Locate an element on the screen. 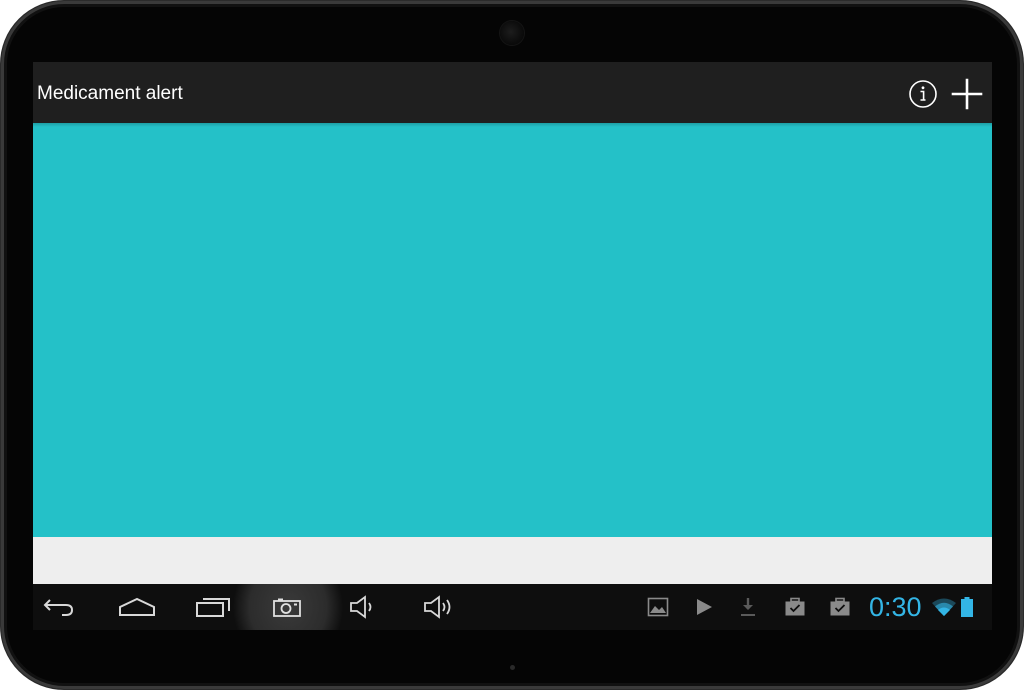  add-button is located at coordinates (967, 94).